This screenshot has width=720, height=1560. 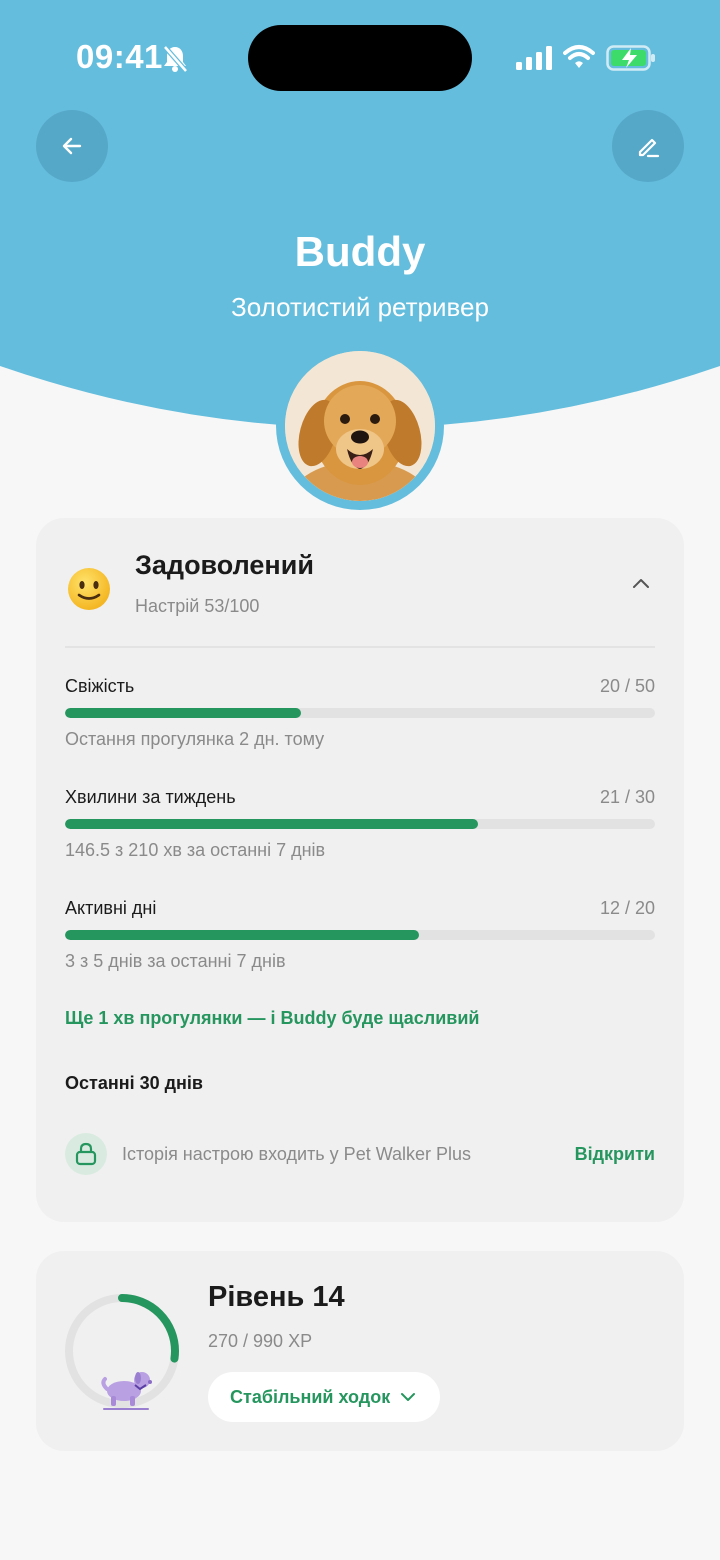 I want to click on mood-score: Настрій 53/100, so click(x=197, y=606).